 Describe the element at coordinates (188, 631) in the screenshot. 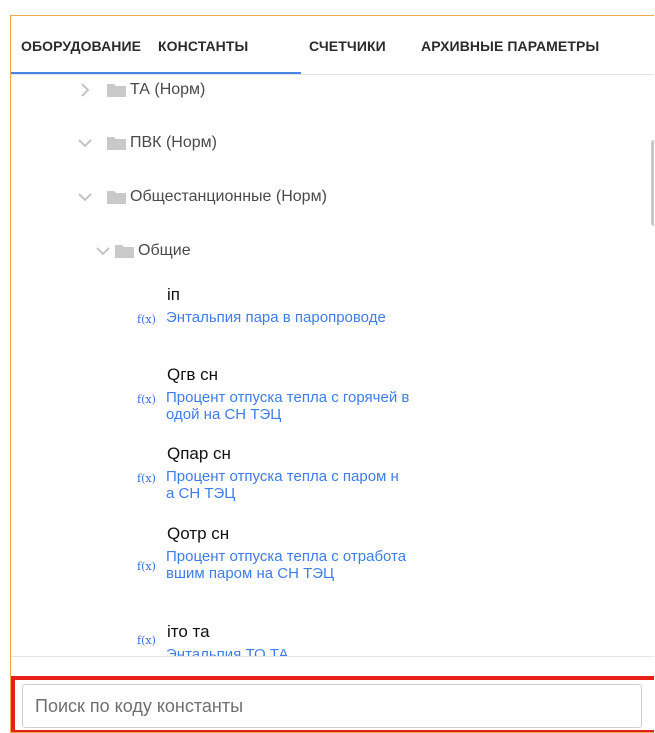

I see `constant-code: iто та` at that location.